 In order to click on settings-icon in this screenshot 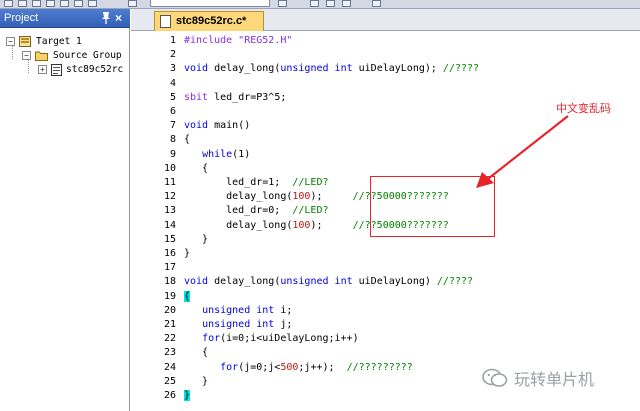, I will do `click(346, 3)`.